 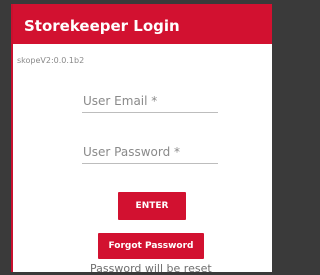 What do you see at coordinates (120, 101) in the screenshot?
I see `email-field-label: User Email *` at bounding box center [120, 101].